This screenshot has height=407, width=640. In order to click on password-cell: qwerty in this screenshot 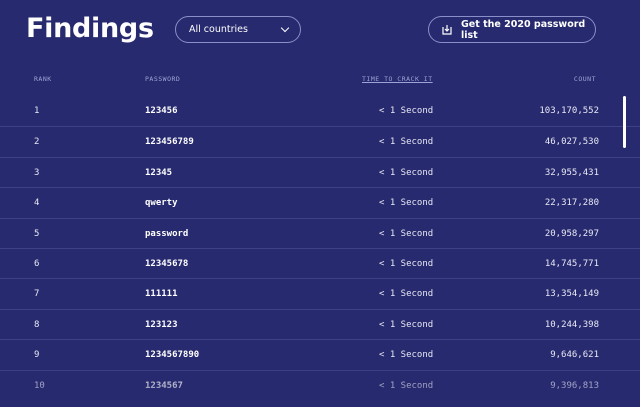, I will do `click(161, 203)`.